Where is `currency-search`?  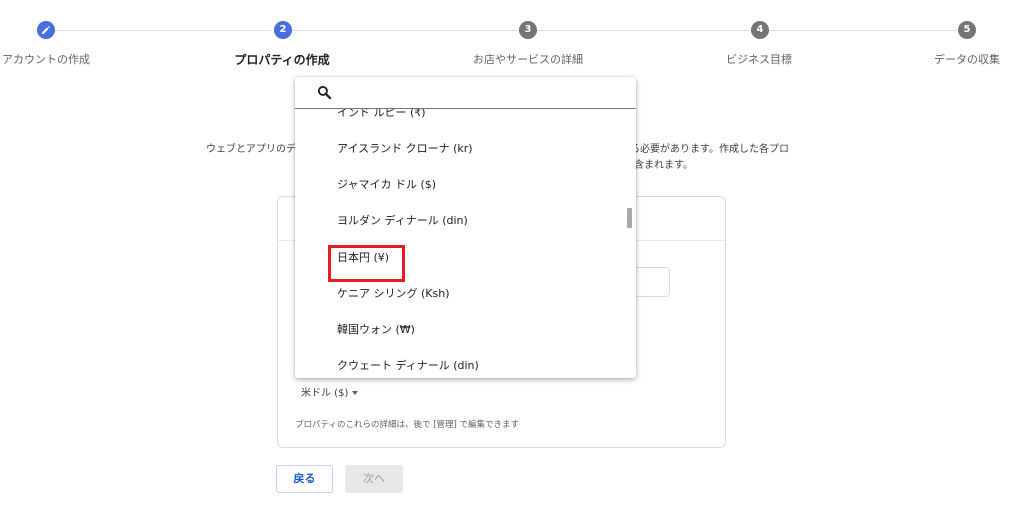
currency-search is located at coordinates (465, 93).